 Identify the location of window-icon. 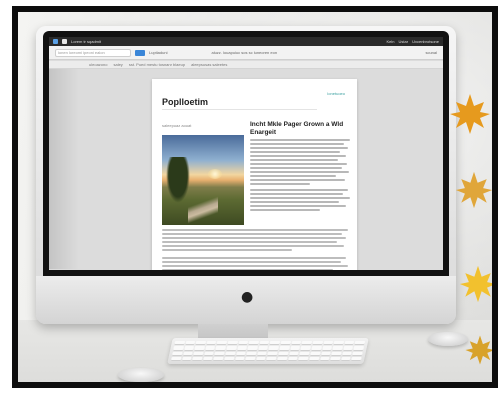
(64, 41).